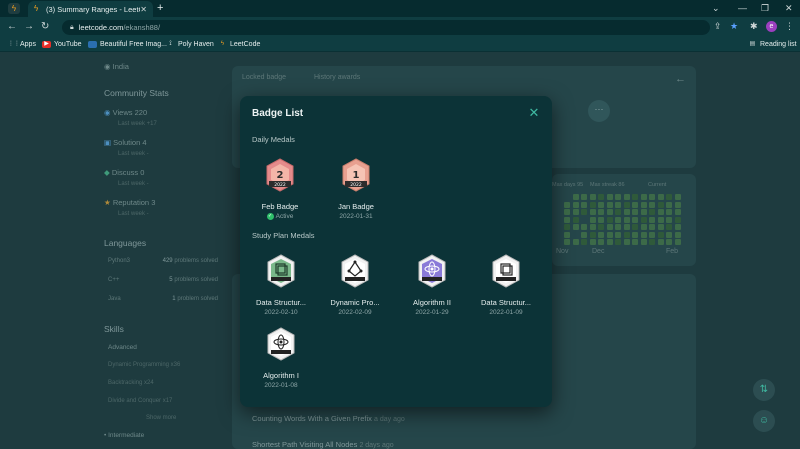 This screenshot has height=449, width=800. I want to click on badge-algorithm-1: Algorithm I 2022-01-08, so click(281, 358).